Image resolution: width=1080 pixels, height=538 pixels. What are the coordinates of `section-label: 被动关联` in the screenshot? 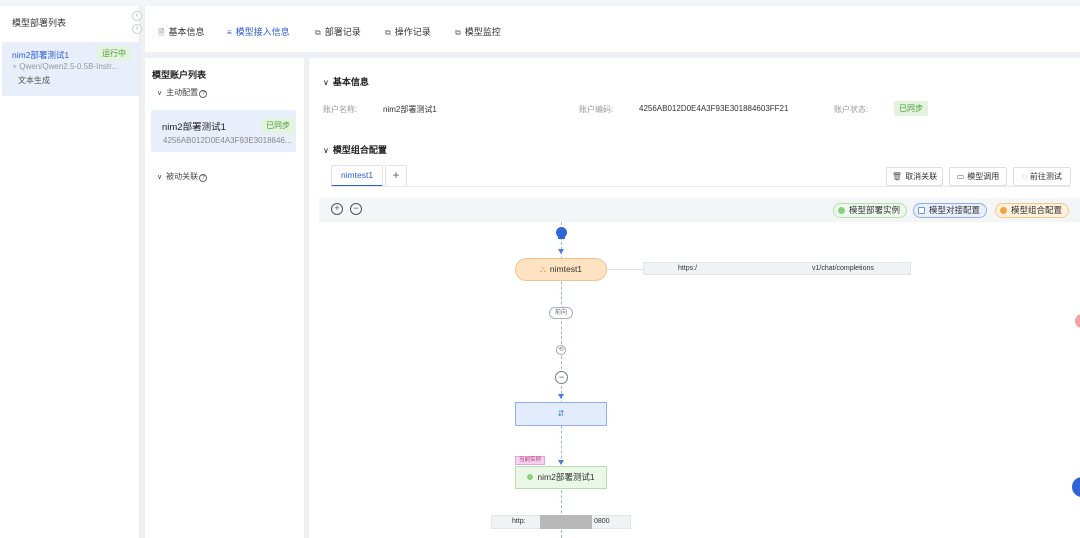 It's located at (182, 176).